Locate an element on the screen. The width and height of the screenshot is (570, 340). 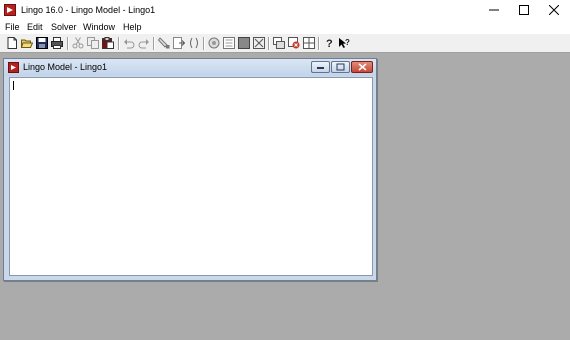
app-title: Lingo 16.0 - Lingo Model - Lingo1 is located at coordinates (88, 10).